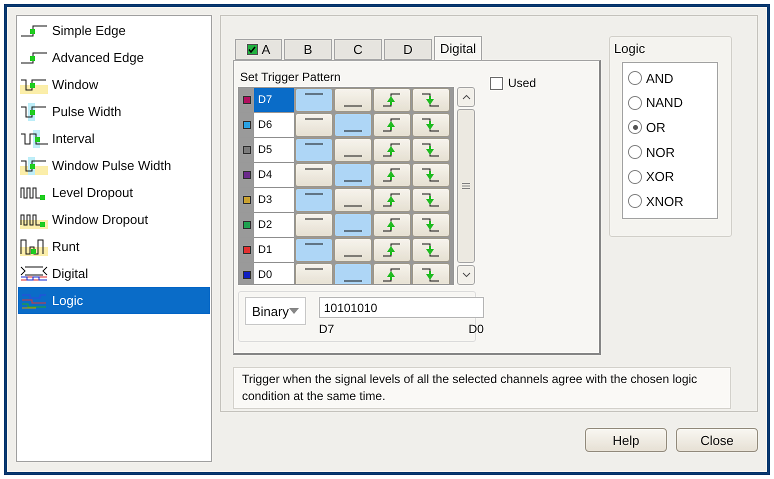  Describe the element at coordinates (401, 307) in the screenshot. I see `pattern-value-field: 10101010` at that location.